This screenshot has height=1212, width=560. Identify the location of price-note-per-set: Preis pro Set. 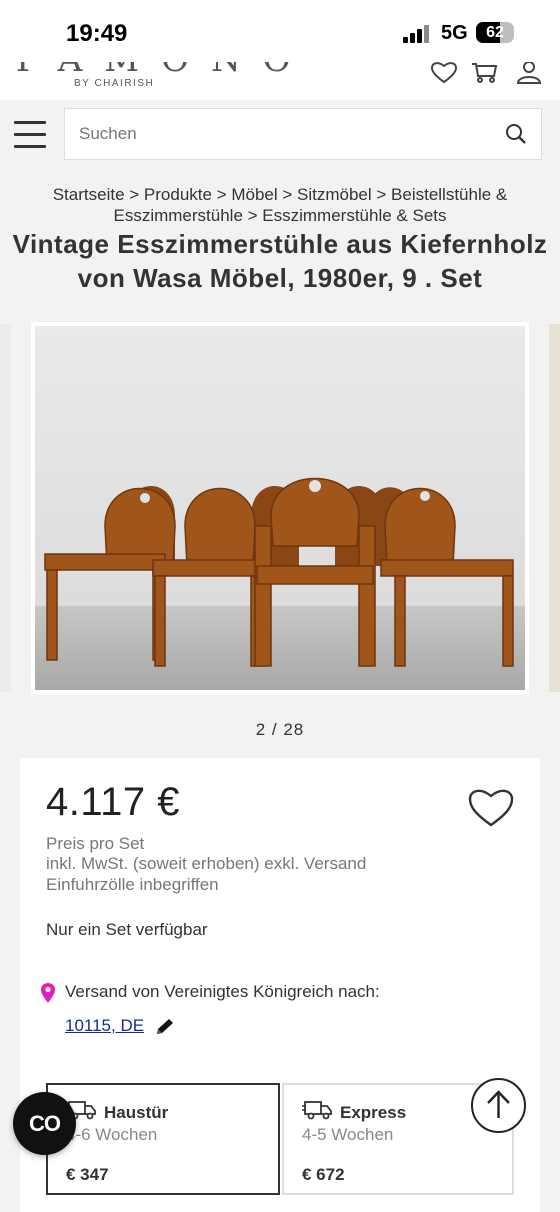
(95, 843).